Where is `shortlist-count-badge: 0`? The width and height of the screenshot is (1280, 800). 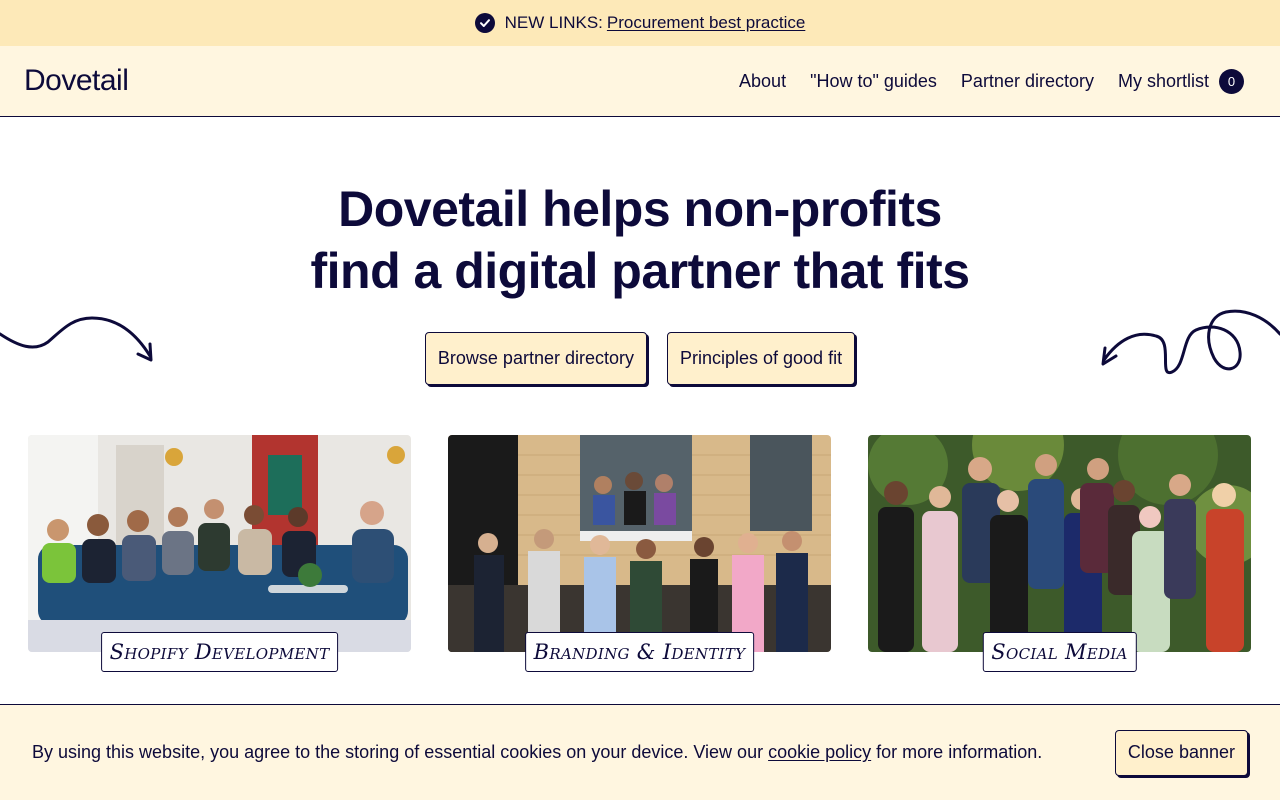 shortlist-count-badge: 0 is located at coordinates (1231, 81).